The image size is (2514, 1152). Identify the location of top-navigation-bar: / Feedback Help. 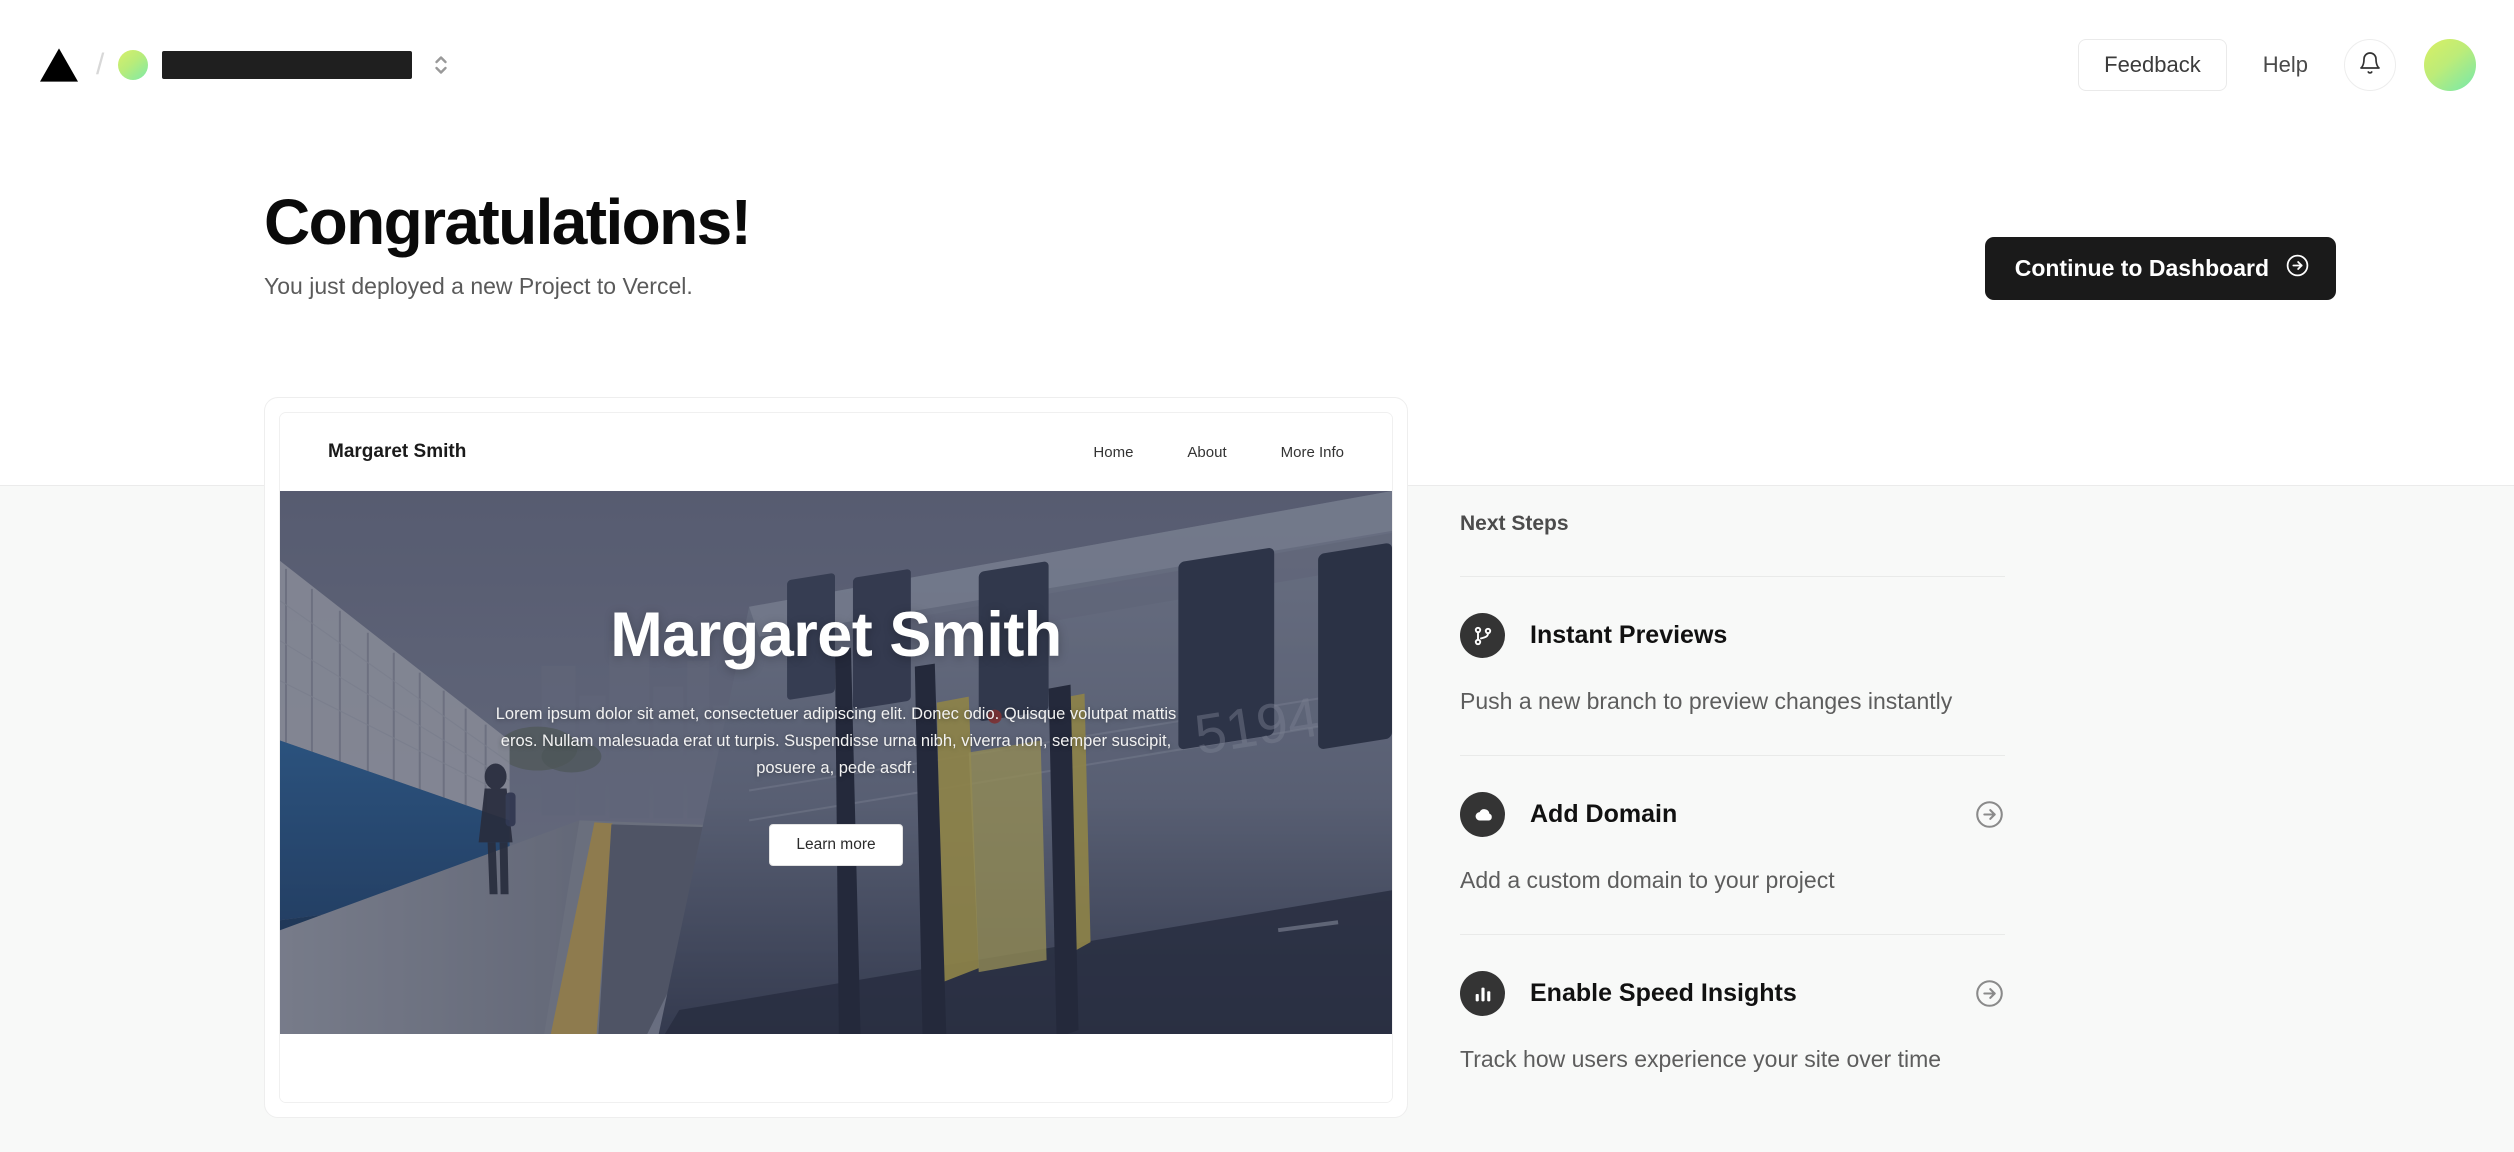
(1257, 65).